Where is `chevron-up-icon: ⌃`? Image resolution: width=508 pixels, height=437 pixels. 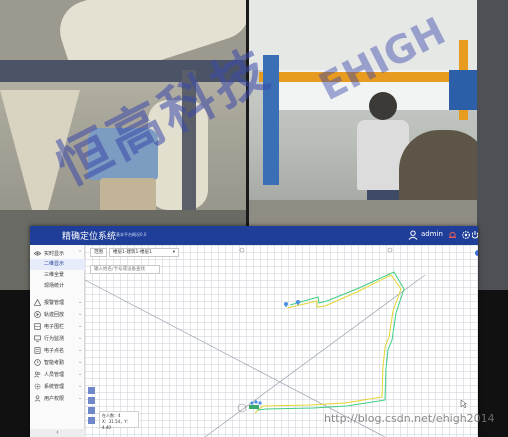 chevron-up-icon: ⌃ is located at coordinates (80, 253).